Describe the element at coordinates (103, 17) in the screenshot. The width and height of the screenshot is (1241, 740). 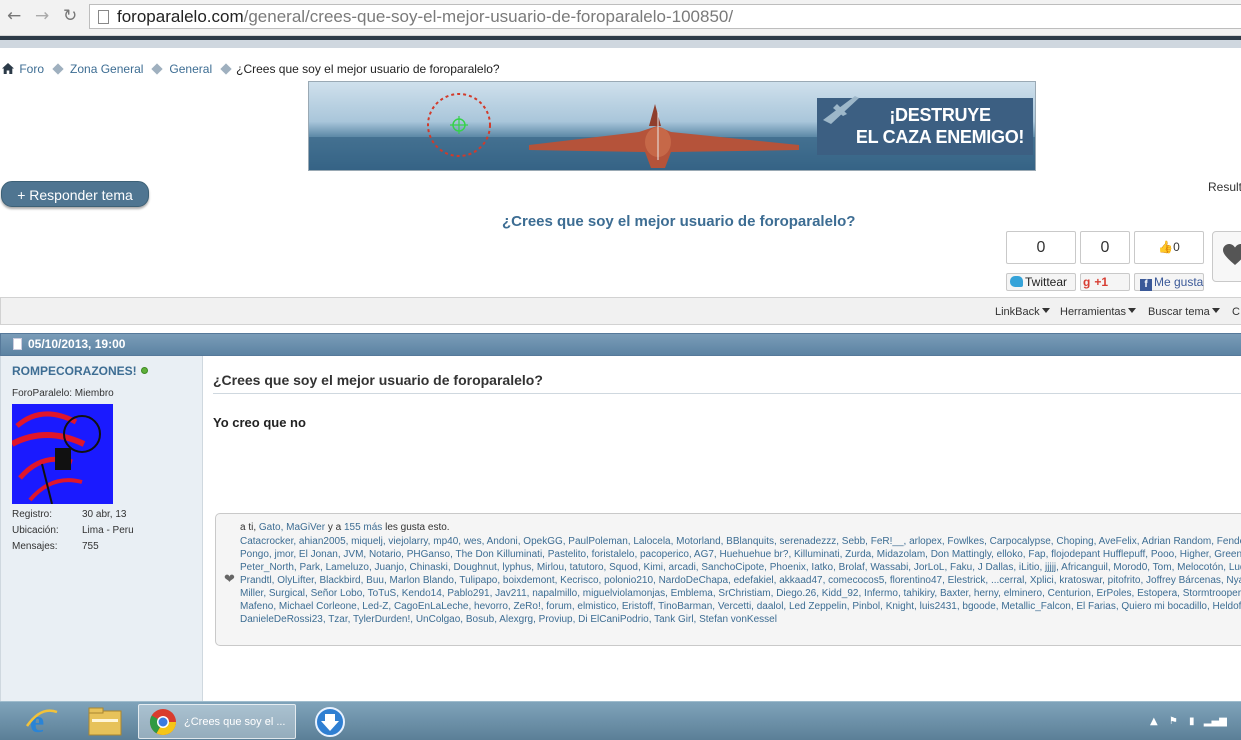
I see `page-icon` at that location.